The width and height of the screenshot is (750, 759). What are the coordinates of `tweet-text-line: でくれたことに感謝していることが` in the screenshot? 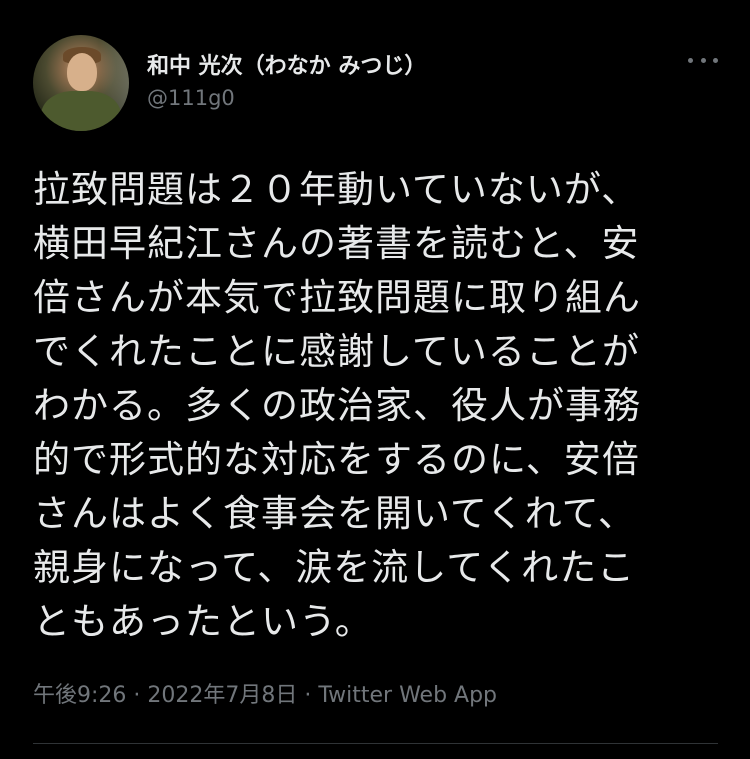 It's located at (336, 351).